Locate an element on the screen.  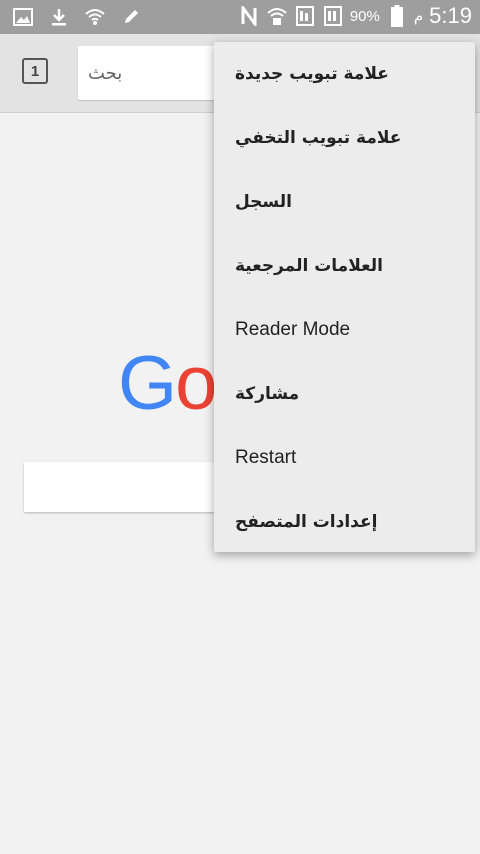
menu-item-label: إعدادات المتصفح is located at coordinates (306, 522).